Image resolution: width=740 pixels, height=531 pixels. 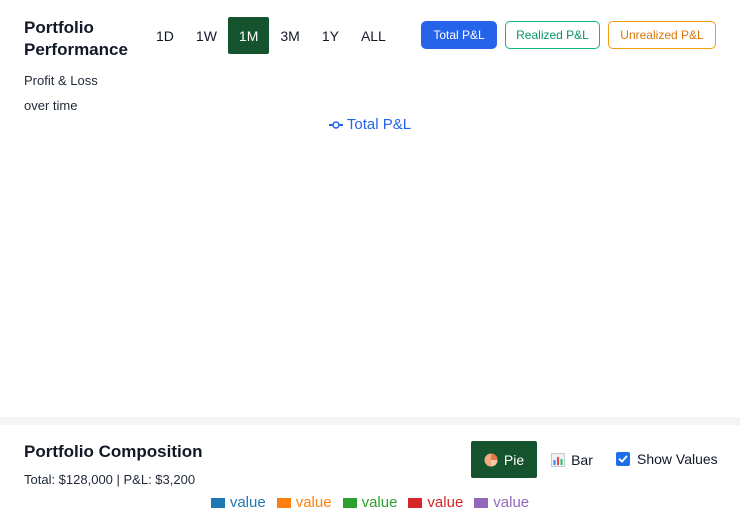 I want to click on pie-view-button: Pie, so click(x=504, y=459).